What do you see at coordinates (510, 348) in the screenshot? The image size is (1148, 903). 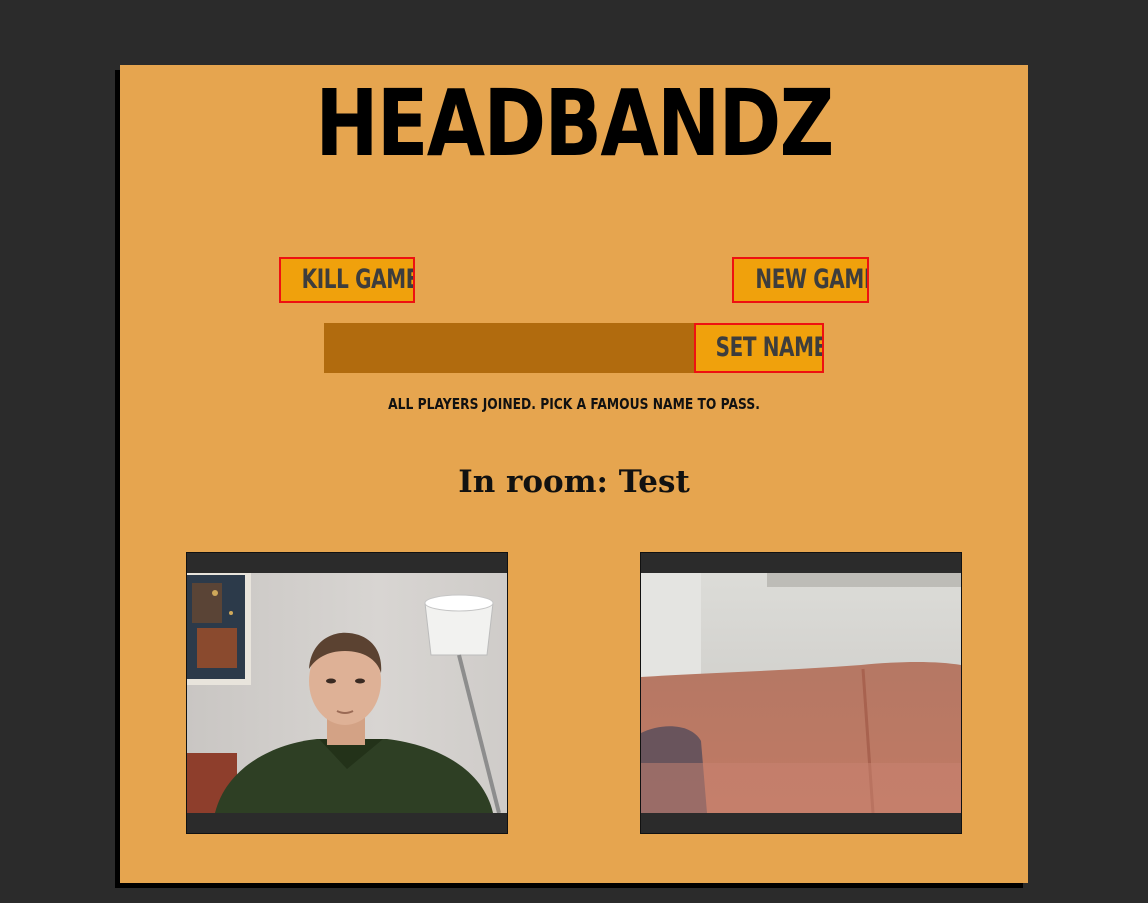 I see `name-input` at bounding box center [510, 348].